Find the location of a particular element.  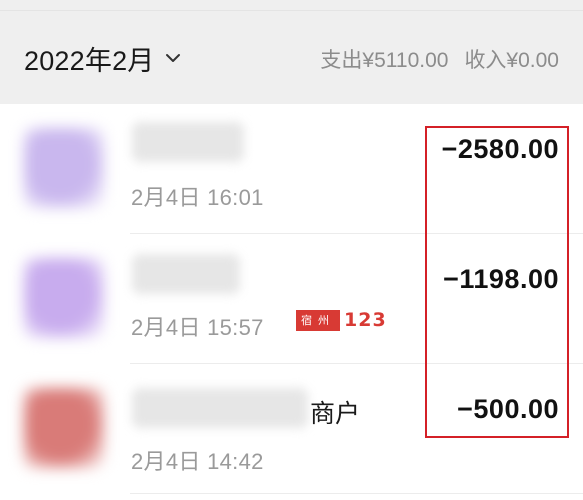

watermark: 宿州 123 is located at coordinates (341, 320).